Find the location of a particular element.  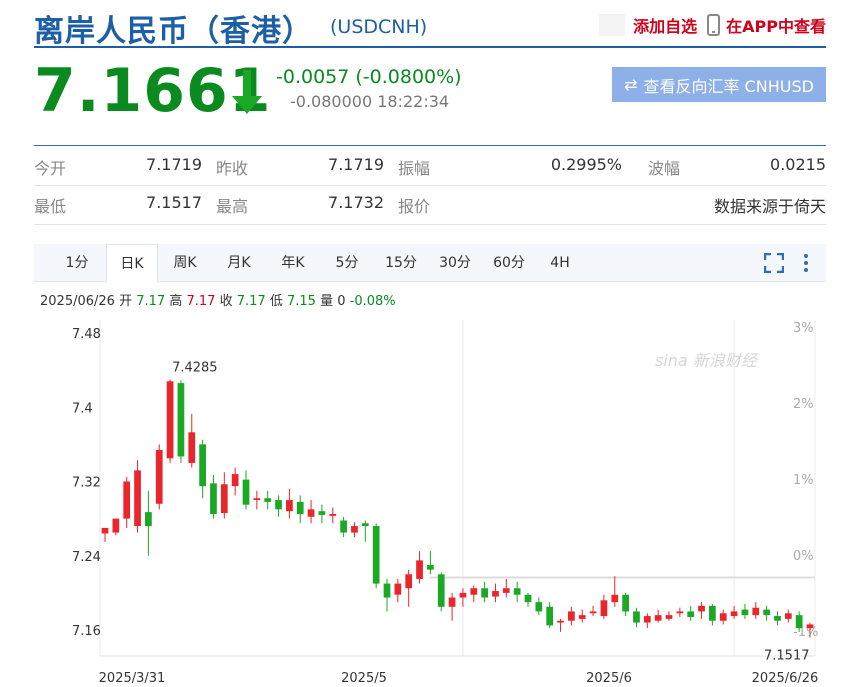

reverse-rate-button: ⇄ 查看反向汇率 CNHUSD is located at coordinates (719, 84).